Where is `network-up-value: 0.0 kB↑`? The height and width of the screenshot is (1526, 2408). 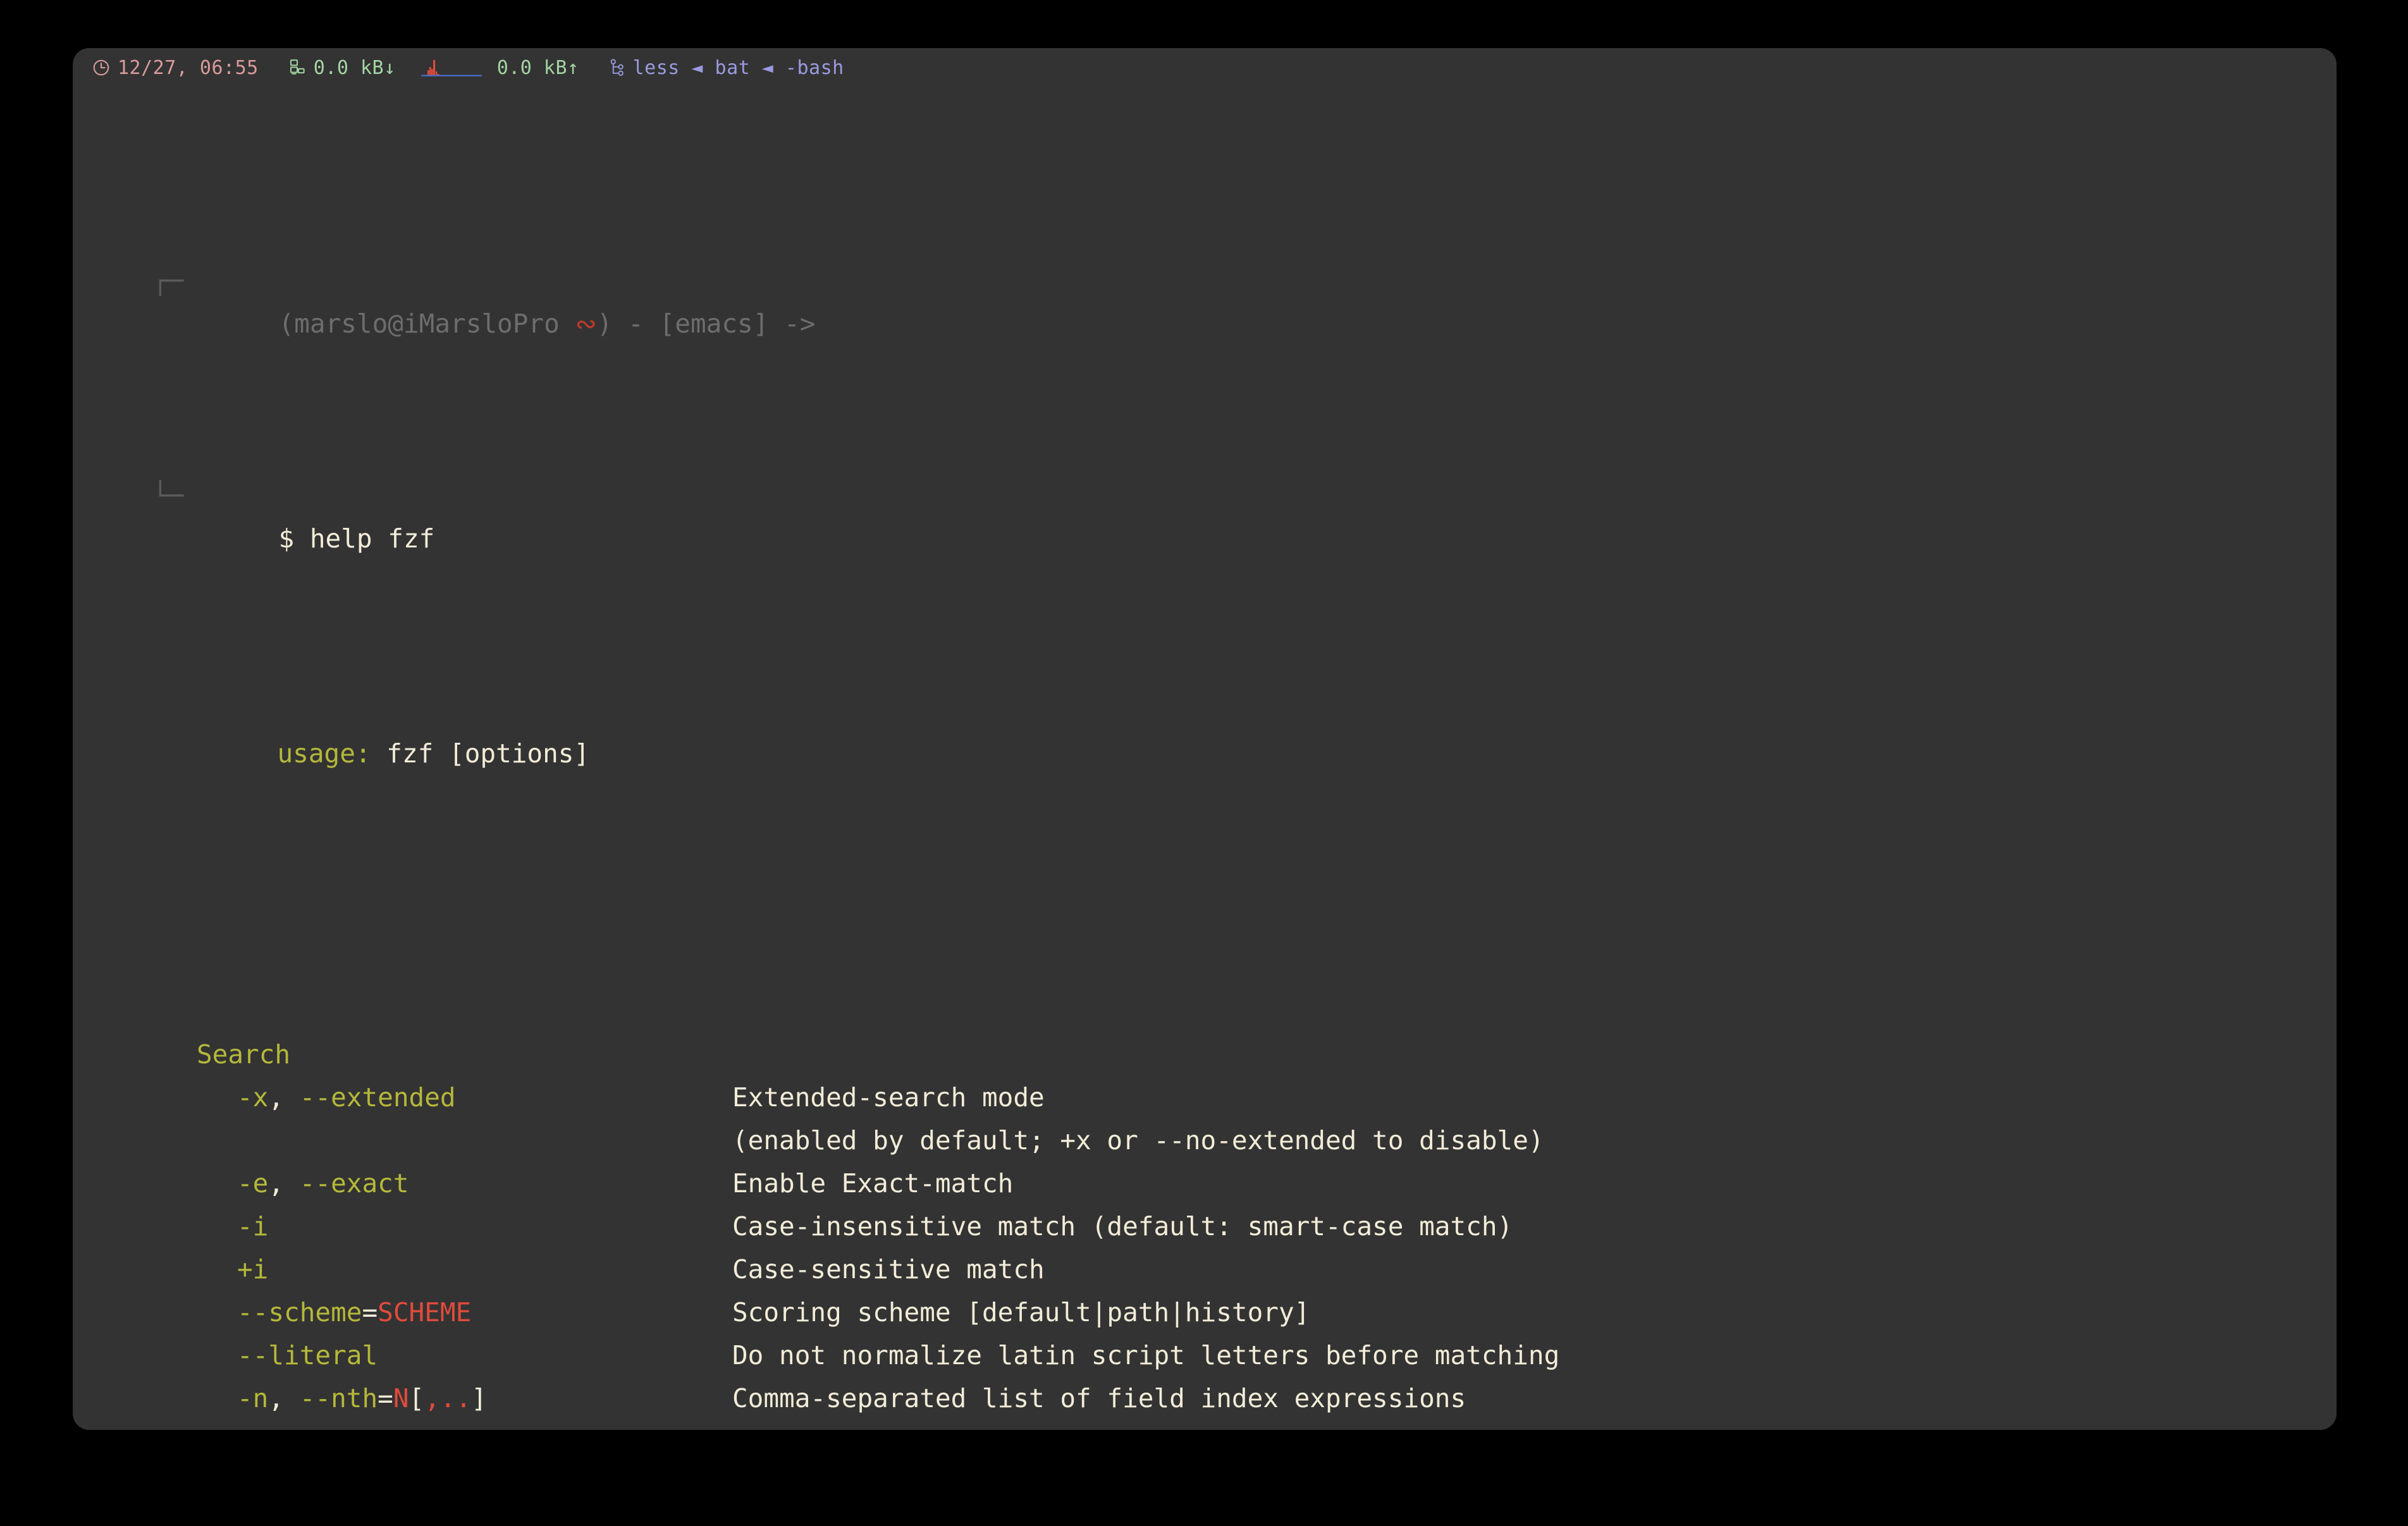
network-up-value: 0.0 kB↑ is located at coordinates (537, 67).